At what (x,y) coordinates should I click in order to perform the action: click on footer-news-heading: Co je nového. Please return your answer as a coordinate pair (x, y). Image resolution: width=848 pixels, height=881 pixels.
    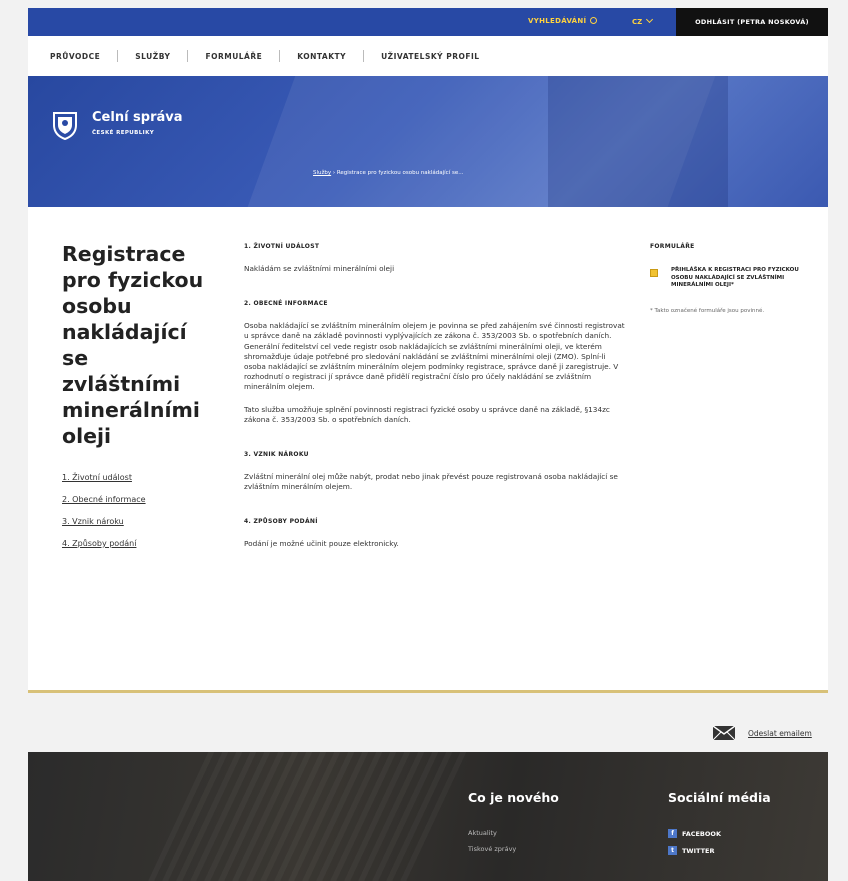
    Looking at the image, I should click on (513, 797).